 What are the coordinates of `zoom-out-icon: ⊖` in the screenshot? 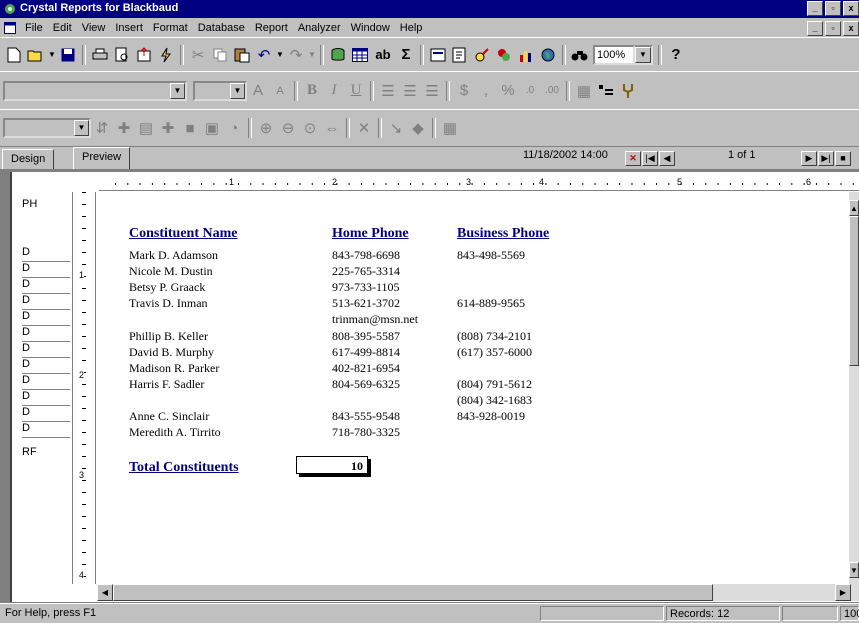 It's located at (288, 128).